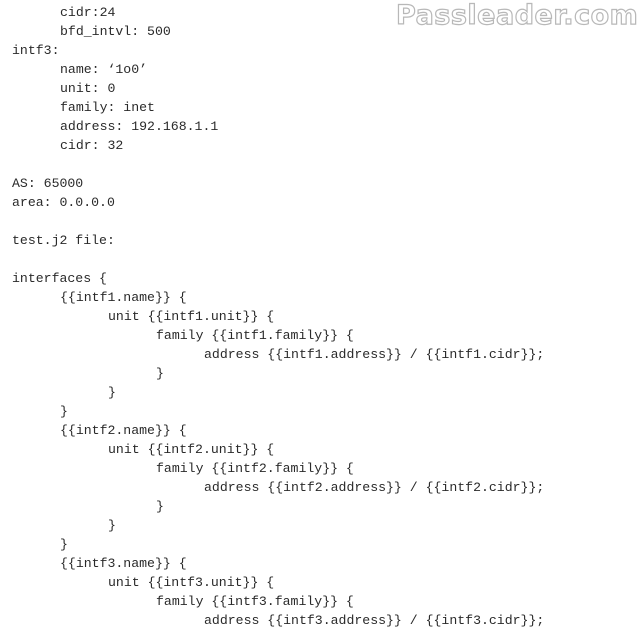 This screenshot has width=638, height=637. Describe the element at coordinates (88, 12) in the screenshot. I see `code-line: cidr:24` at that location.